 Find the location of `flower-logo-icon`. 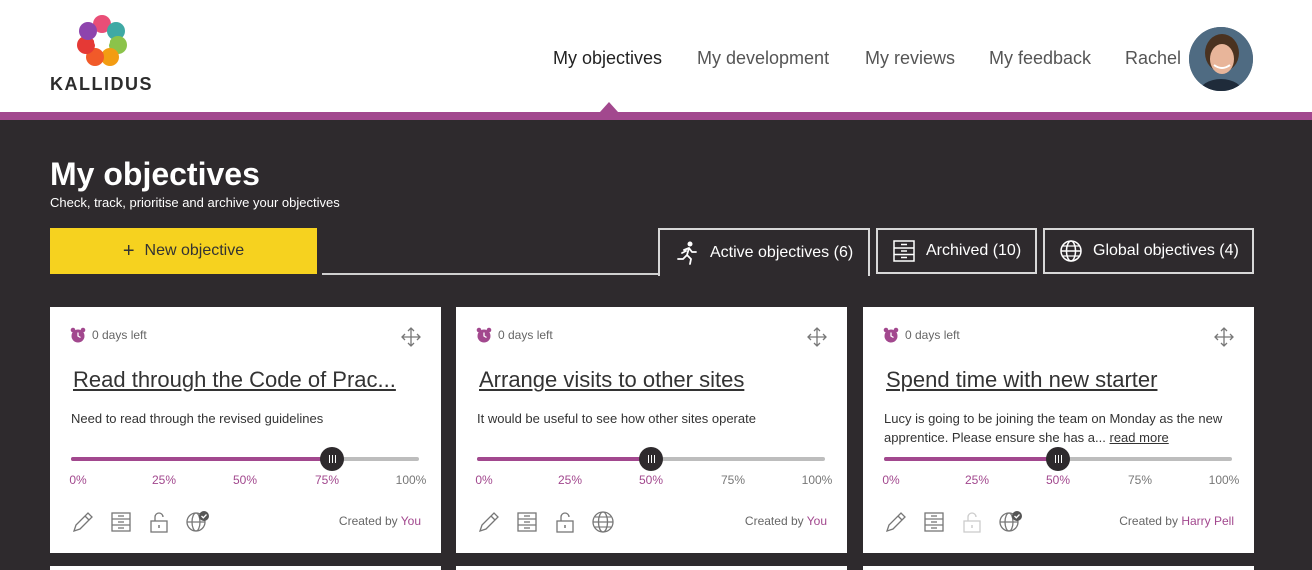

flower-logo-icon is located at coordinates (102, 40).